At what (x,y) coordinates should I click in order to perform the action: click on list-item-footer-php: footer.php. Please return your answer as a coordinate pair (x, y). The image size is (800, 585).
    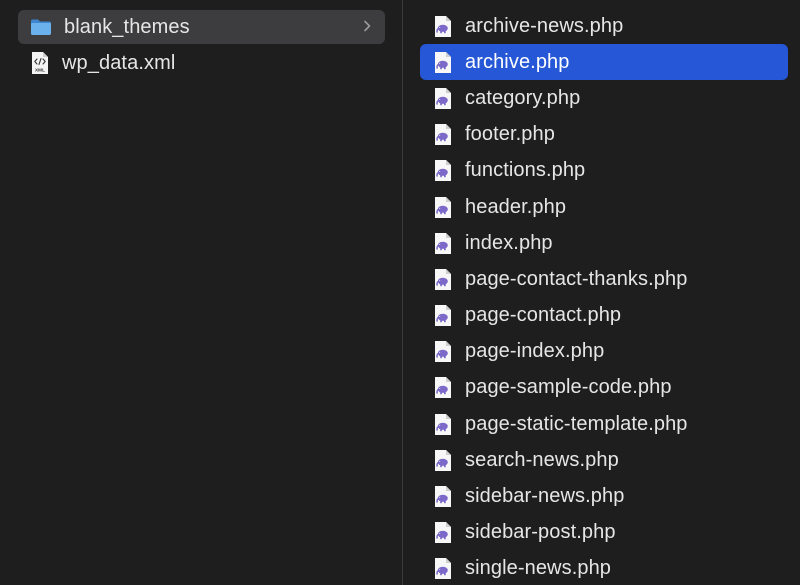
    Looking at the image, I should click on (604, 135).